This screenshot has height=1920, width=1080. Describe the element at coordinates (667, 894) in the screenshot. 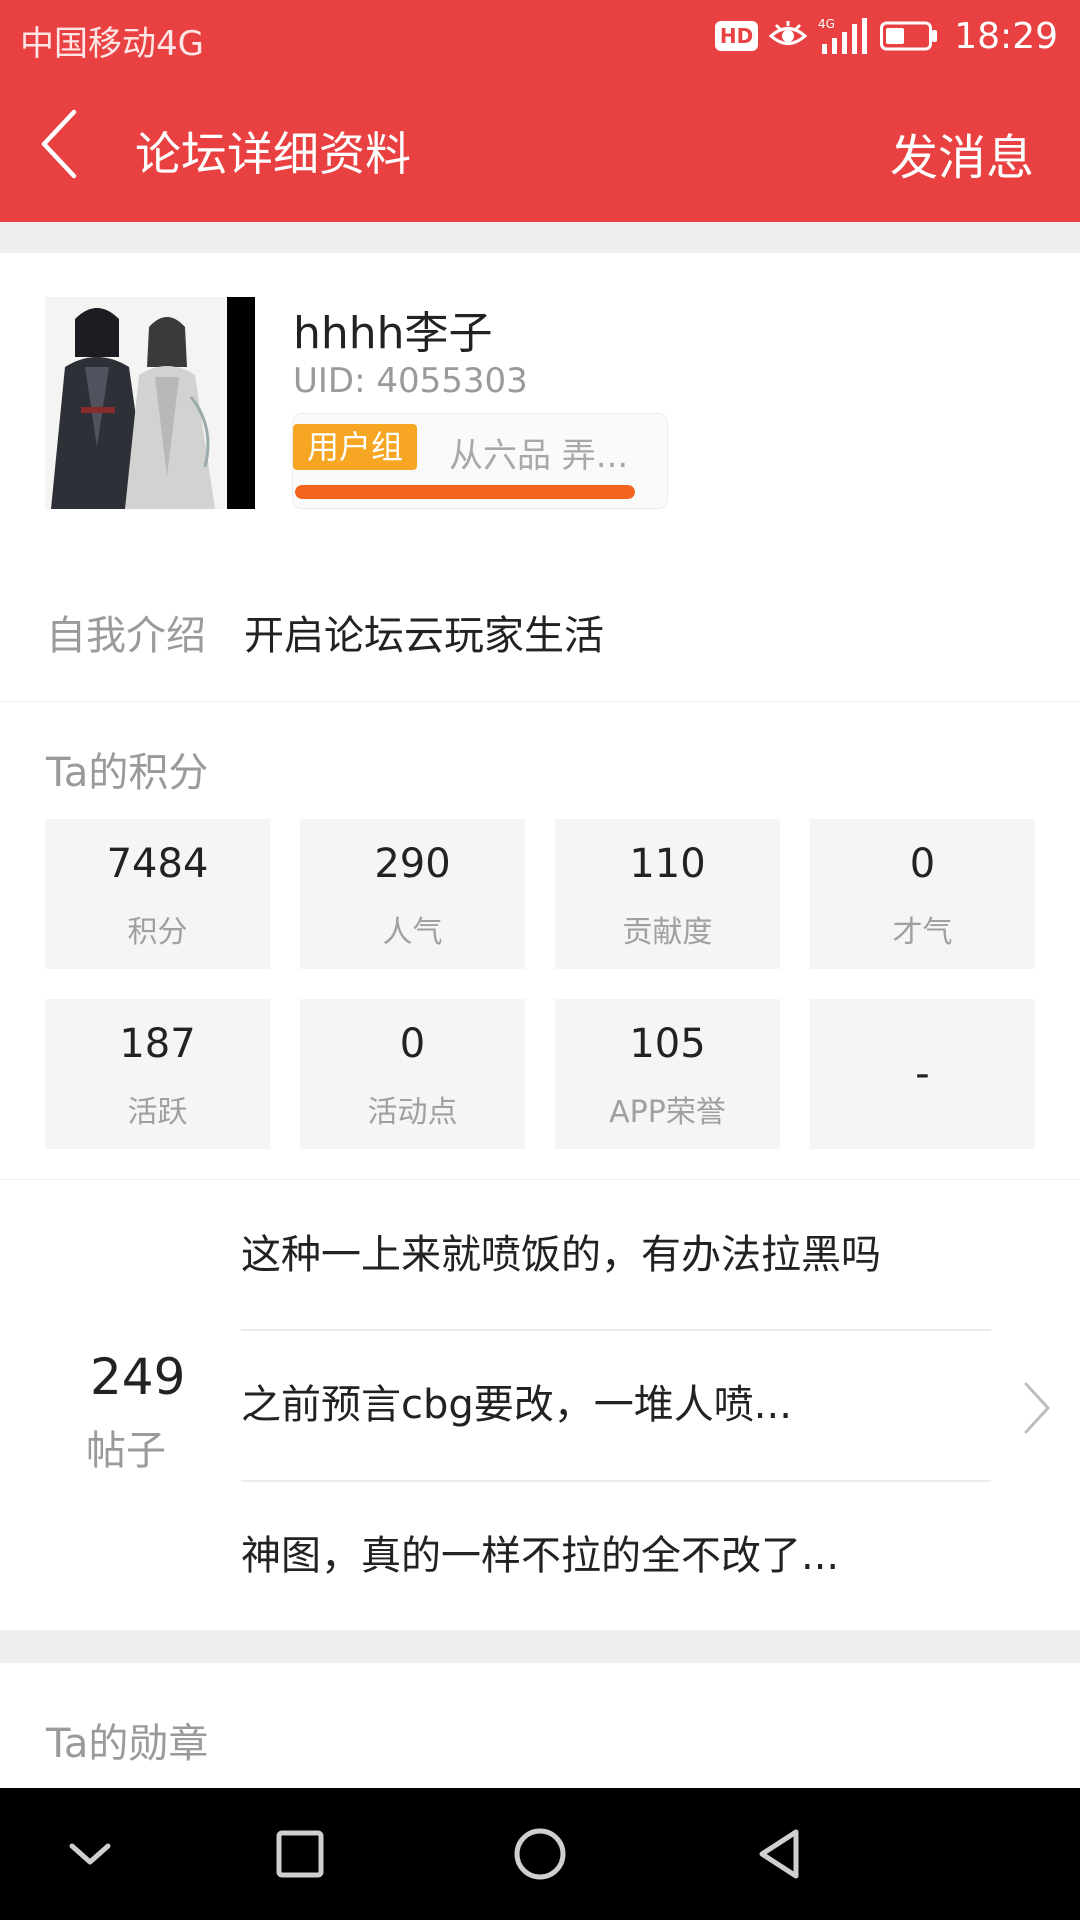

I see `score-cell: 110 贡献度` at that location.